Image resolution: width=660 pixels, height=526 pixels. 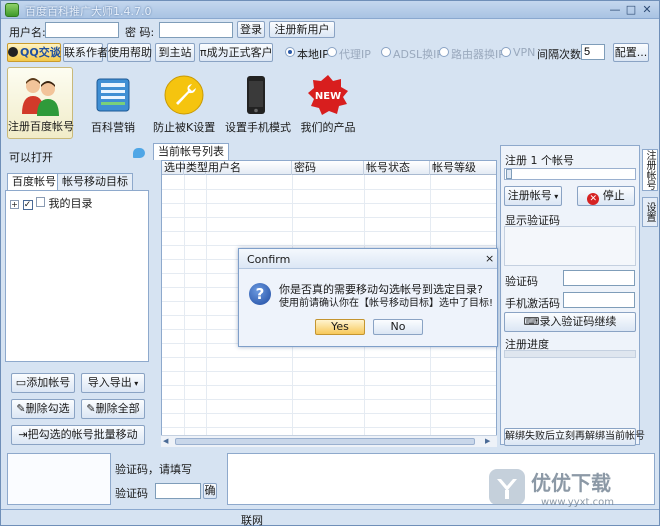 I want to click on dialog-yes-button: Yes, so click(x=340, y=327).